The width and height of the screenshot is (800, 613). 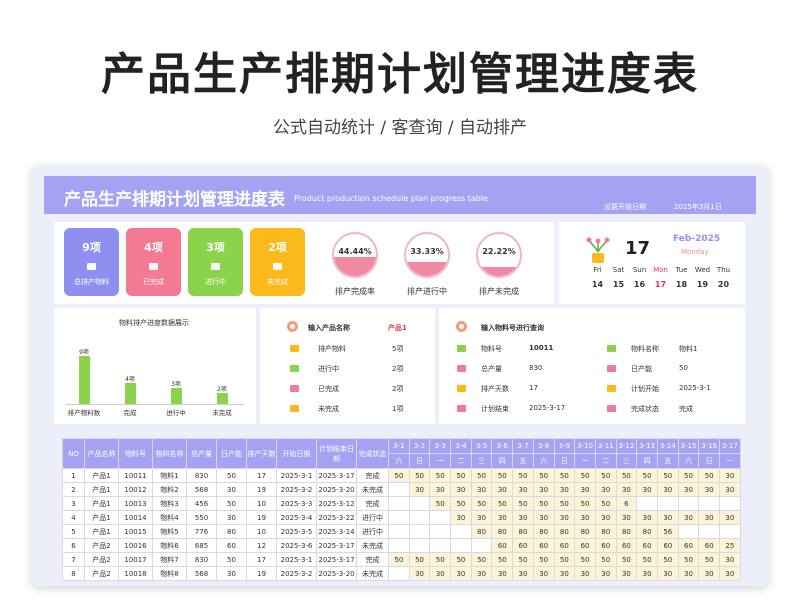 What do you see at coordinates (647, 446) in the screenshot?
I see `date-header: 3-13` at bounding box center [647, 446].